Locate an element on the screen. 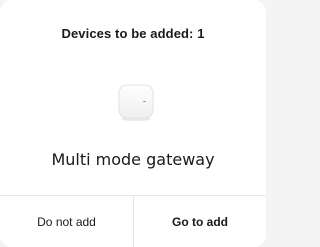  go-to-add-button: Go to add is located at coordinates (200, 221).